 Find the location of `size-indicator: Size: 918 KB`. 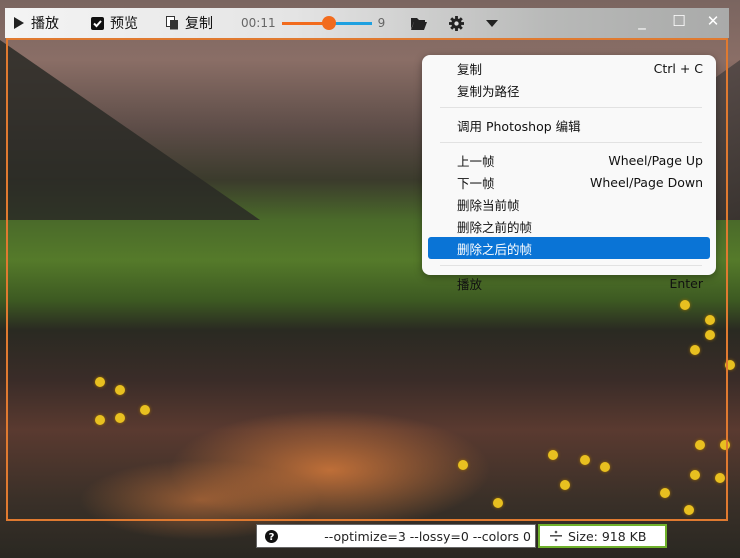

size-indicator: Size: 918 KB is located at coordinates (602, 536).